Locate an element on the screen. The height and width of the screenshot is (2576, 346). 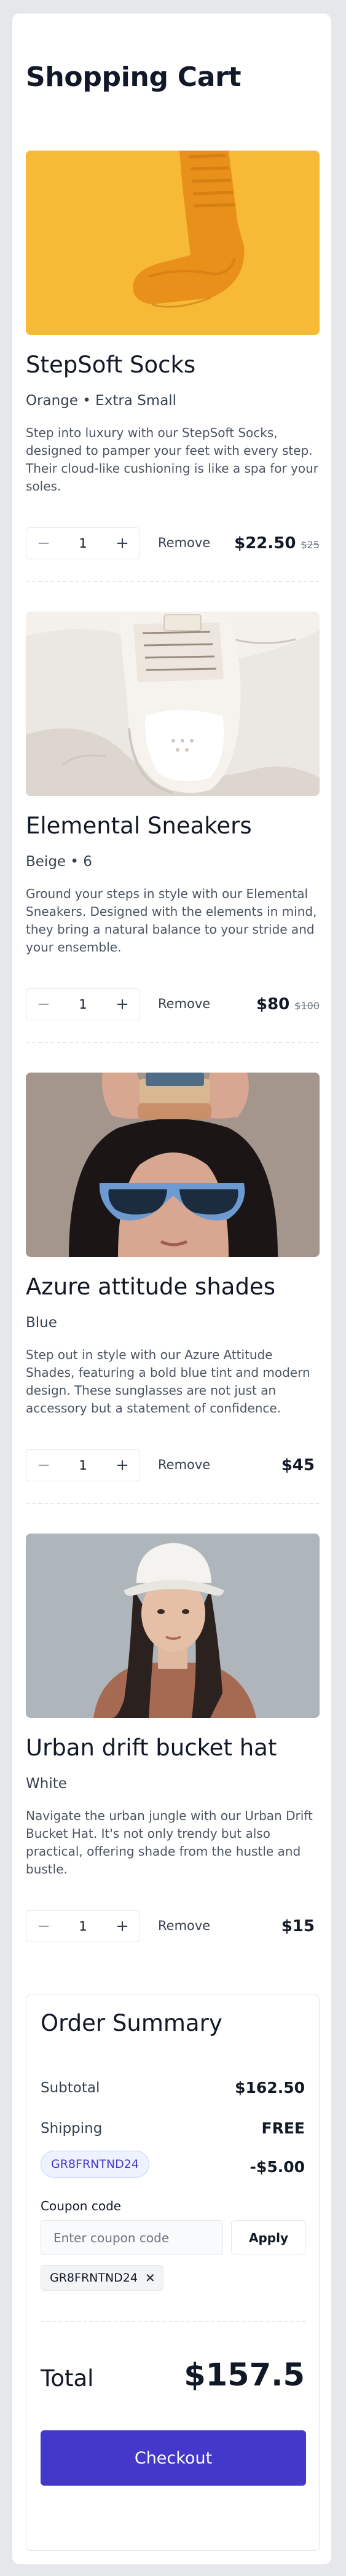
checkout-button: Checkout is located at coordinates (173, 2458).